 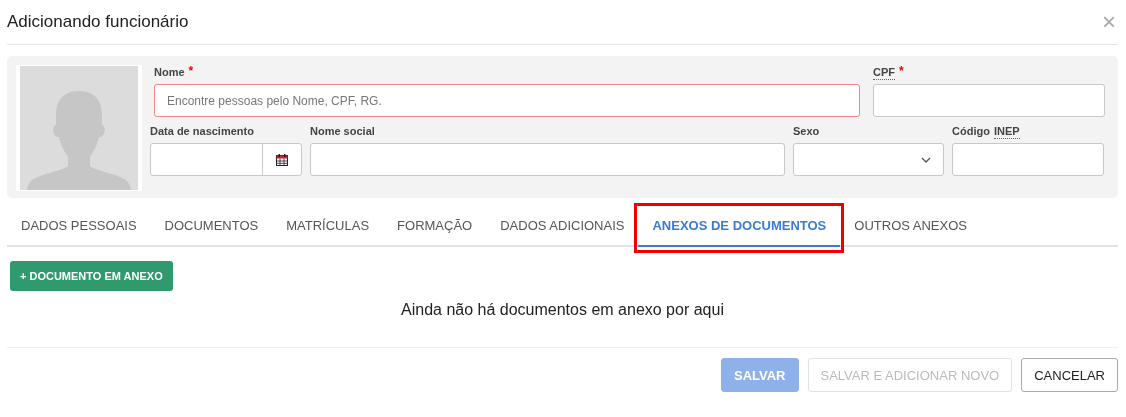 I want to click on field-label: Nome social, so click(x=342, y=131).